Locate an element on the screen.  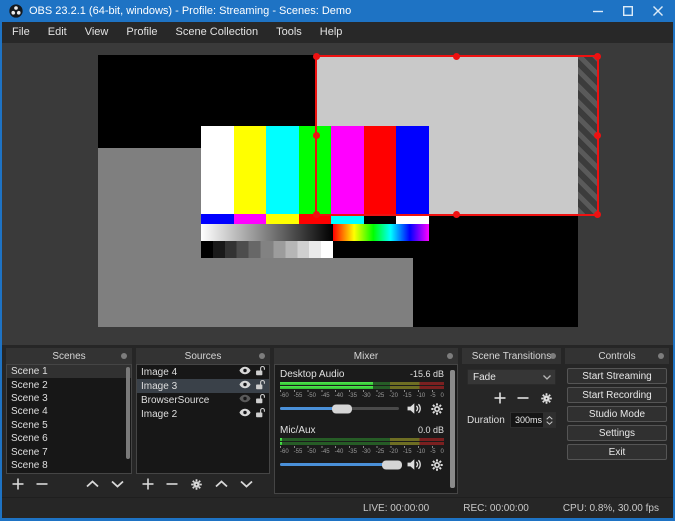
selection-handle-top-mid is located at coordinates (456, 56).